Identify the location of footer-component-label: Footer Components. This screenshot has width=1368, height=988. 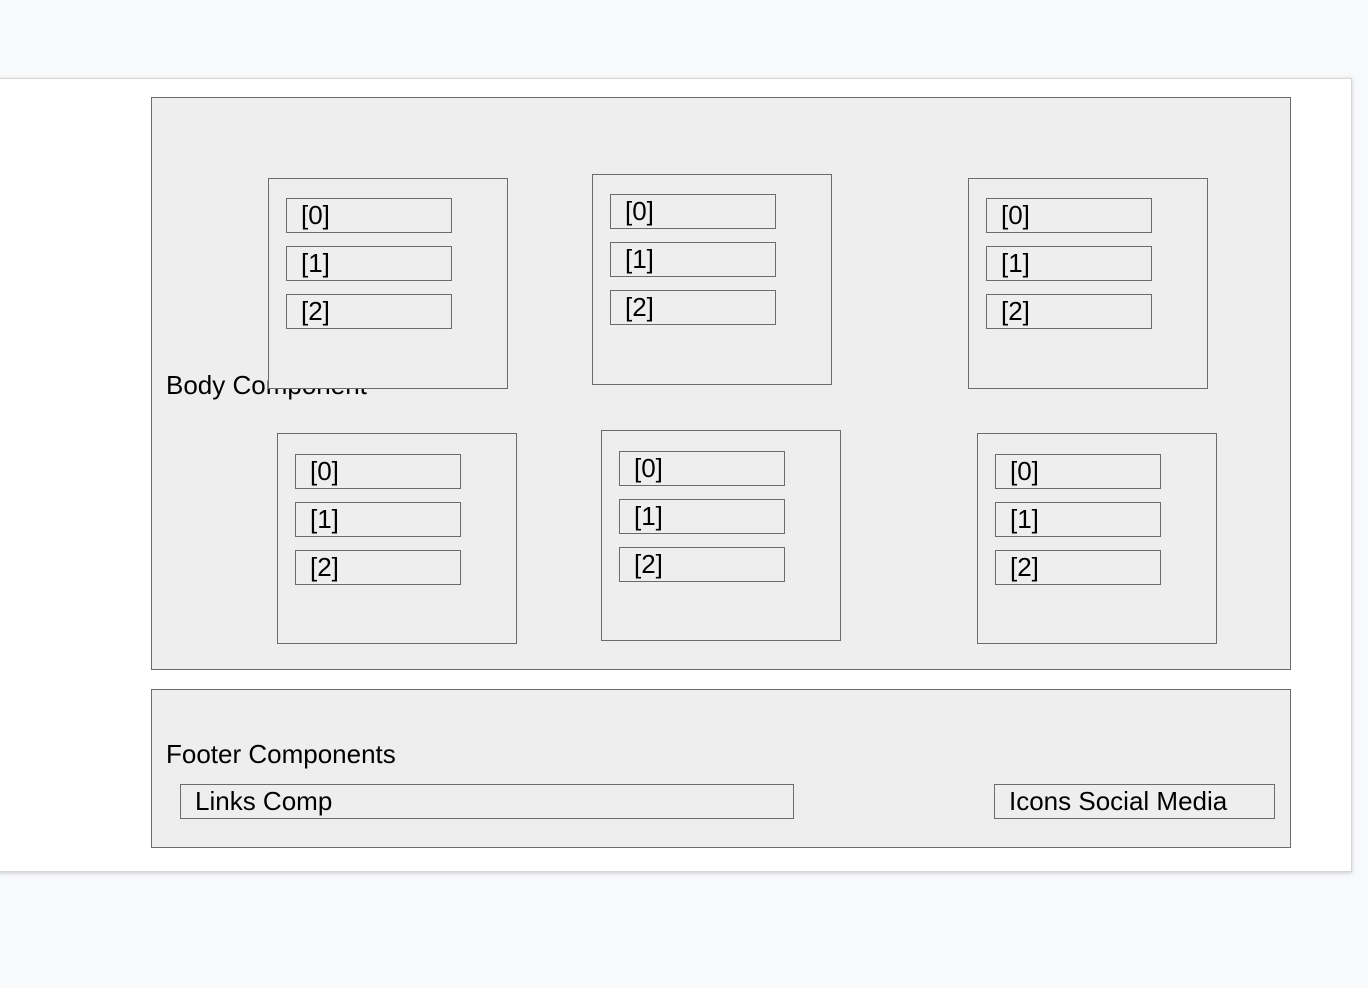
(281, 754).